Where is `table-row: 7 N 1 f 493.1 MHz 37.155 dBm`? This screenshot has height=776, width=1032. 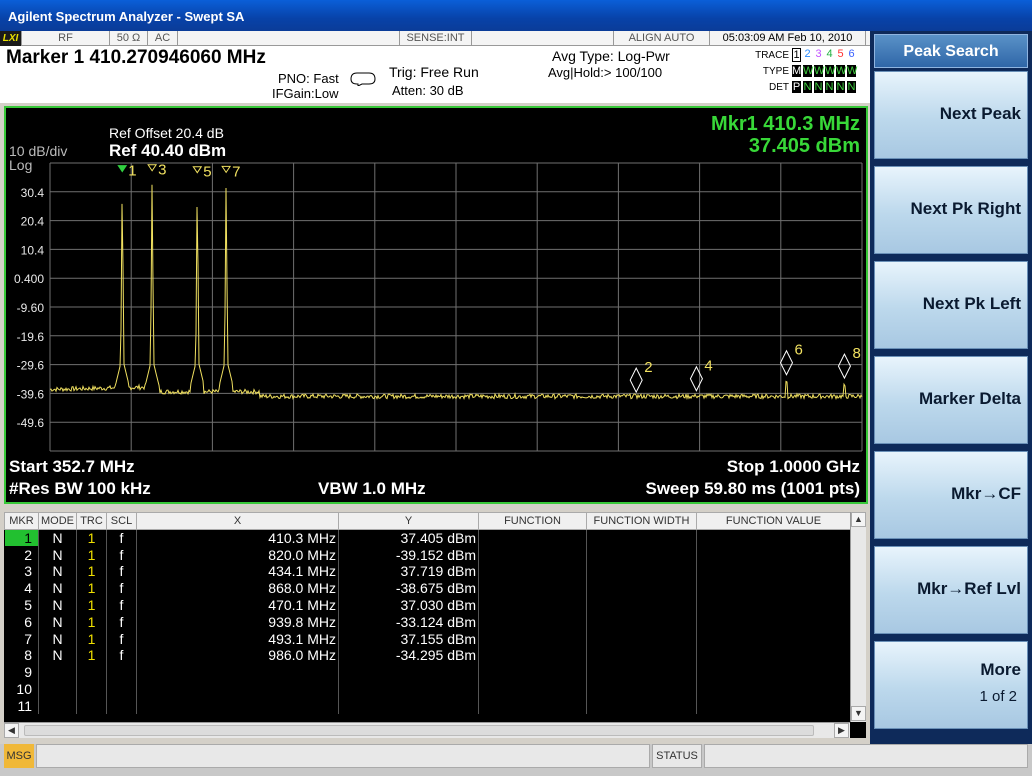 table-row: 7 N 1 f 493.1 MHz 37.155 dBm is located at coordinates (427, 639).